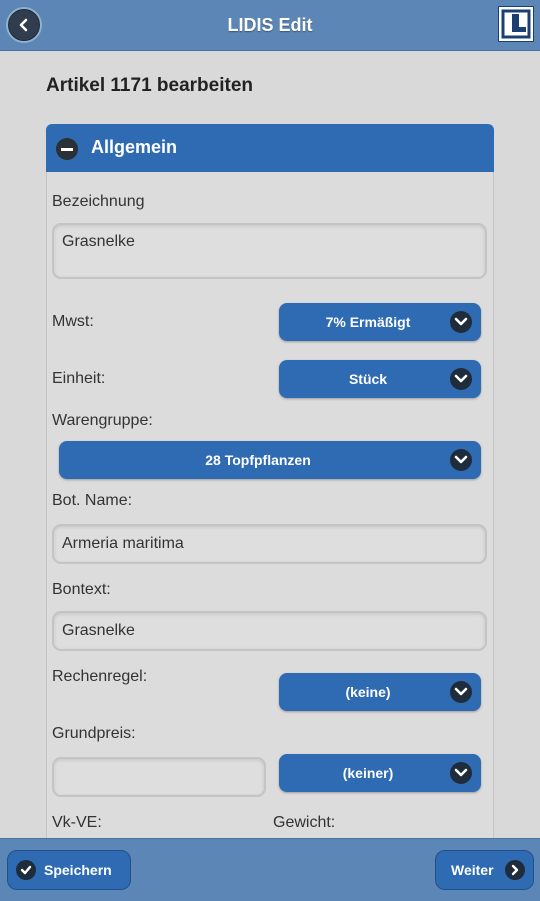  I want to click on einheit-label: Einheit:, so click(79, 378).